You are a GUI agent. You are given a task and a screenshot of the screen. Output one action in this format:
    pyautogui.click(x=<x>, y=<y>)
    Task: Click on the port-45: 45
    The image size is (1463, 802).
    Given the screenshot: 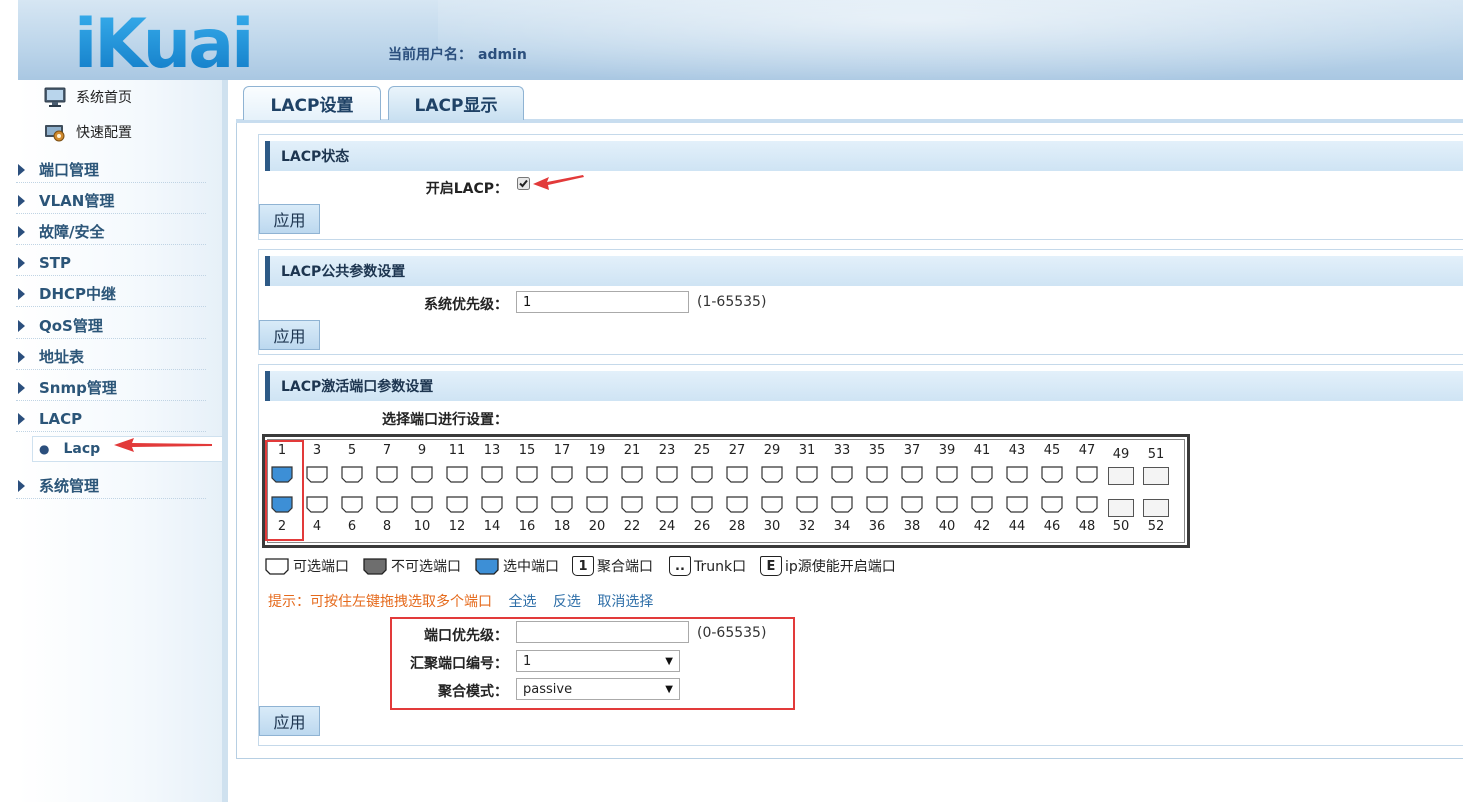 What is the action you would take?
    pyautogui.click(x=1052, y=463)
    